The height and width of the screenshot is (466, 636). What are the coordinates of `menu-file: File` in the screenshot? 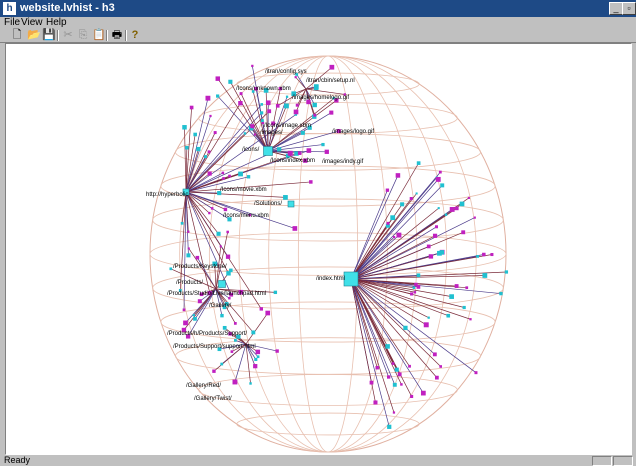 It's located at (12, 23).